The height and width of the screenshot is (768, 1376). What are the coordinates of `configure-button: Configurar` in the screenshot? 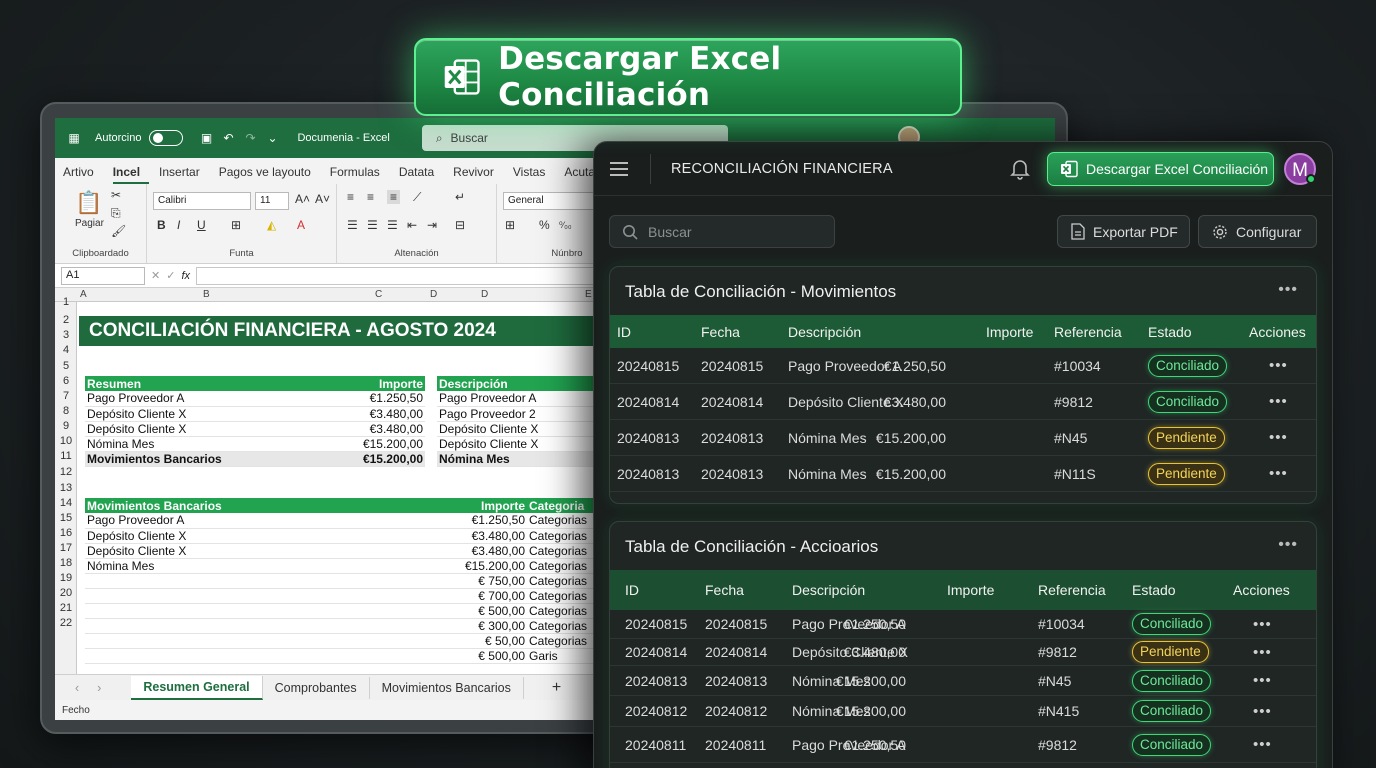 It's located at (1257, 231).